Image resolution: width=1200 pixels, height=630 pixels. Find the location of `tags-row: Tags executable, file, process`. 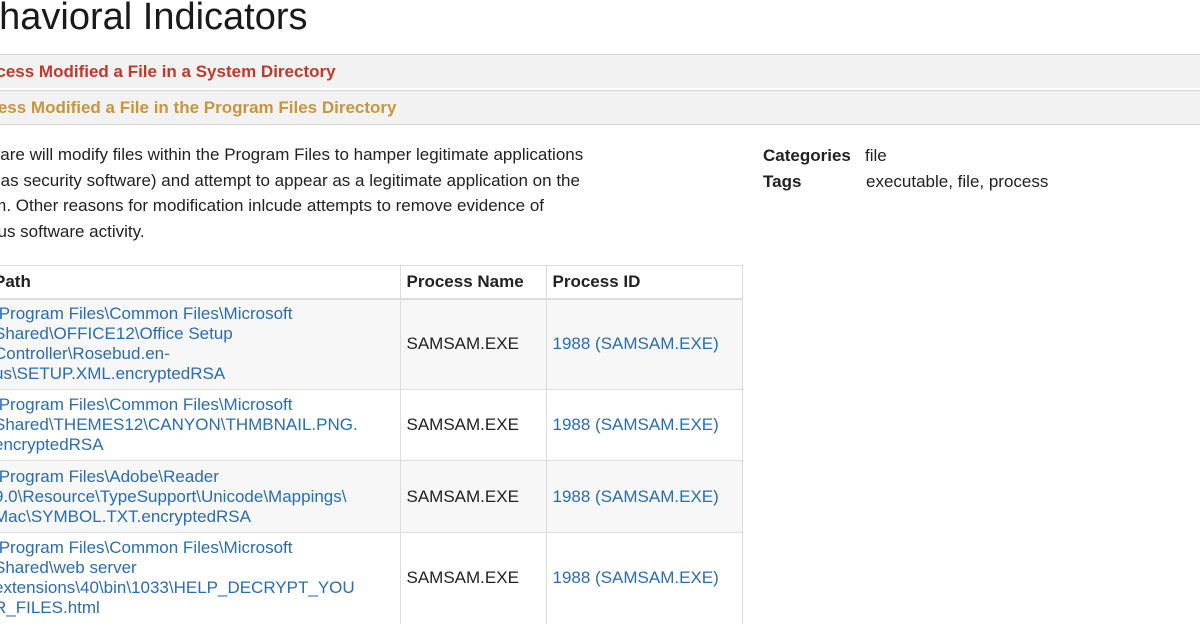

tags-row: Tags executable, file, process is located at coordinates (905, 182).